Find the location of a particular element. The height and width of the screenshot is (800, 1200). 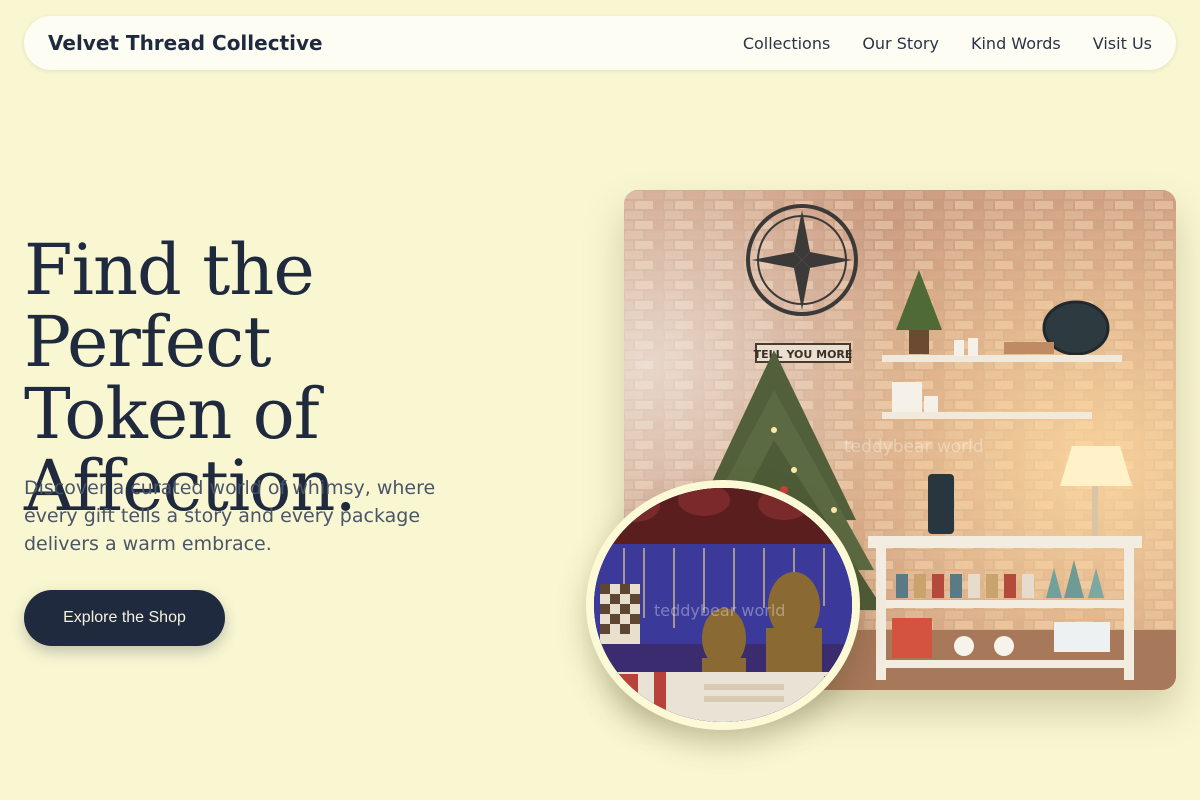

nav-link-visit-us: Visit Us is located at coordinates (1122, 43).